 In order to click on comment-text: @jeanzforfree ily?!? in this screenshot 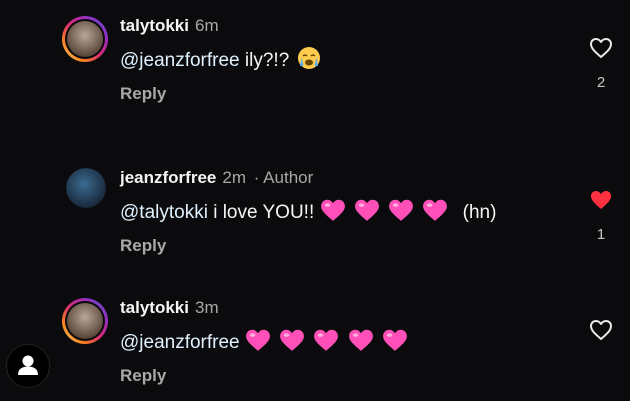, I will do `click(220, 61)`.